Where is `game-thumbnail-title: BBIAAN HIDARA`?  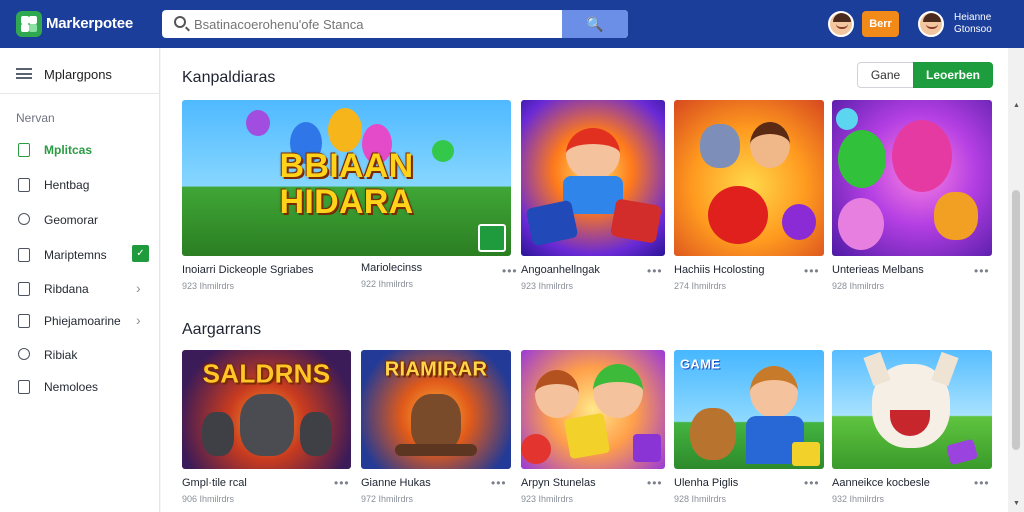 game-thumbnail-title: BBIAAN HIDARA is located at coordinates (346, 184).